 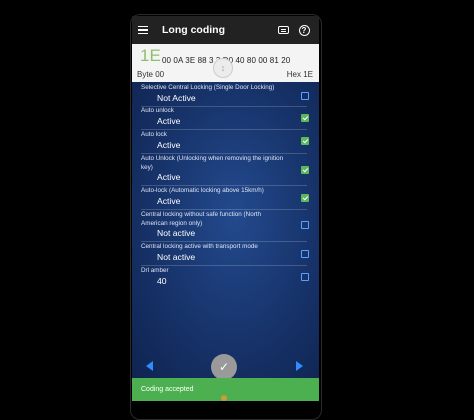 What do you see at coordinates (162, 280) in the screenshot?
I see `option-value: 40` at bounding box center [162, 280].